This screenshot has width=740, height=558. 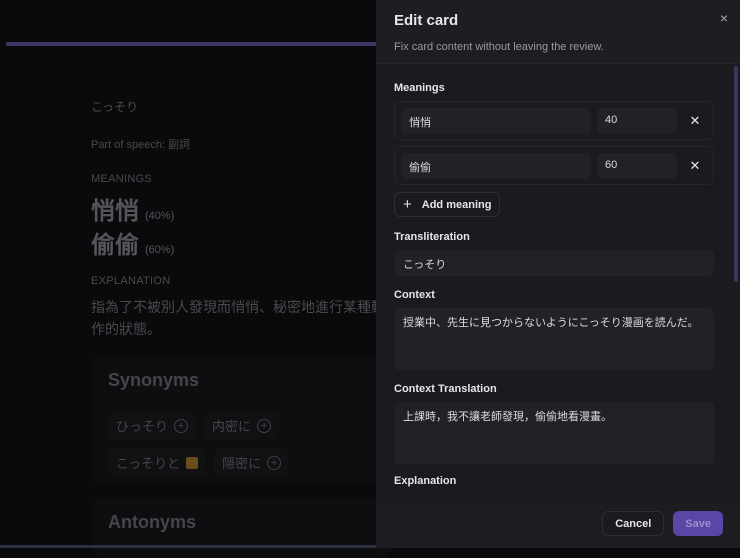 What do you see at coordinates (633, 523) in the screenshot?
I see `cancel-button: Cancel` at bounding box center [633, 523].